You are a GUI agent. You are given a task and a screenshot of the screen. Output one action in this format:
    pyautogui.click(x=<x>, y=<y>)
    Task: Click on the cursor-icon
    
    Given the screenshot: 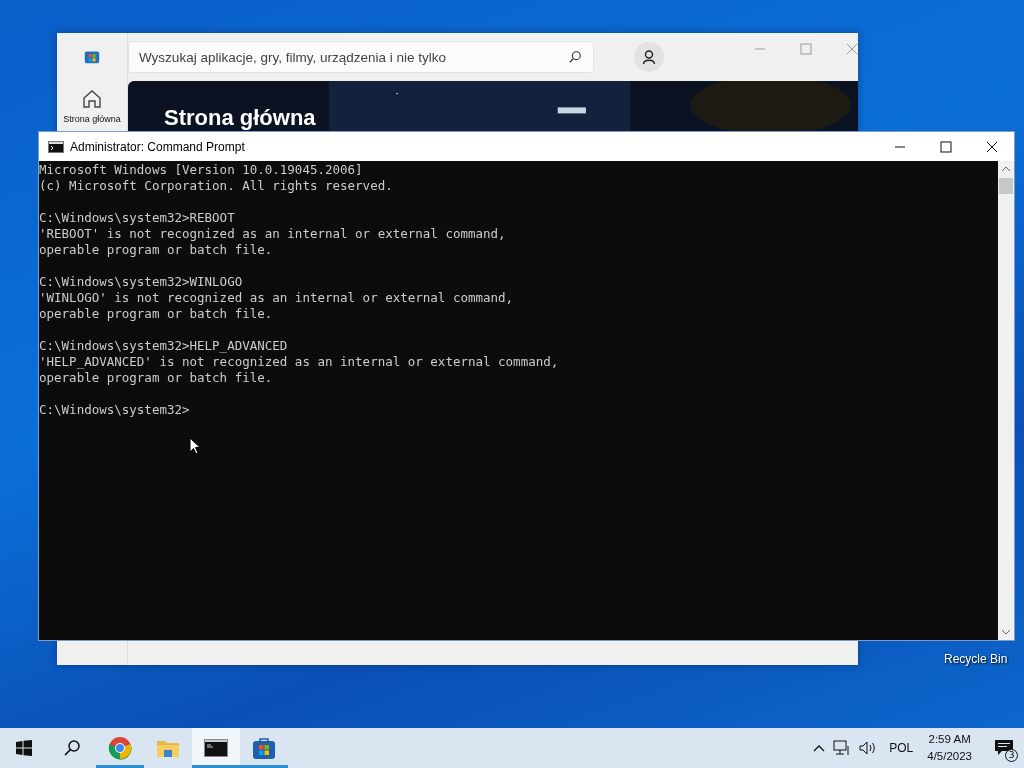 What is the action you would take?
    pyautogui.click(x=195, y=446)
    